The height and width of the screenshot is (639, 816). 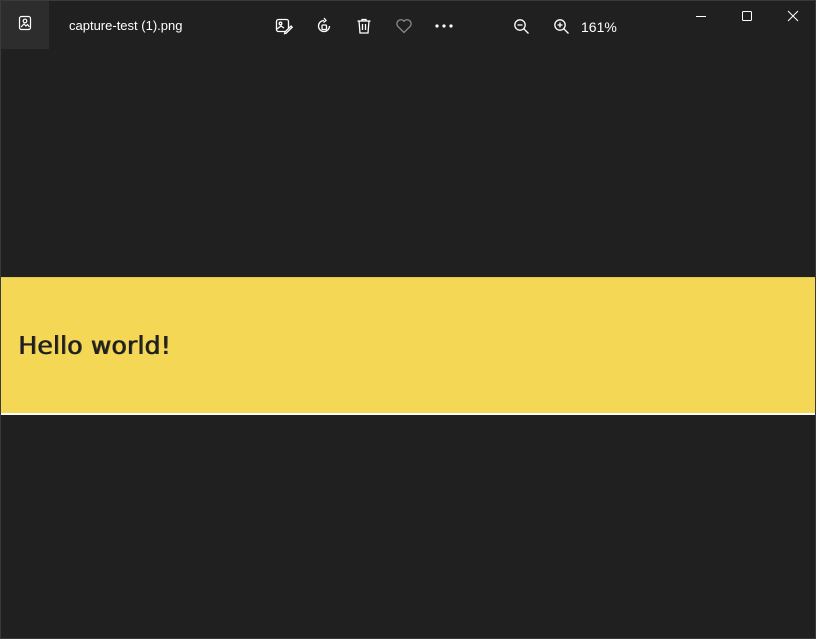 I want to click on zoom-in-icon, so click(x=561, y=26).